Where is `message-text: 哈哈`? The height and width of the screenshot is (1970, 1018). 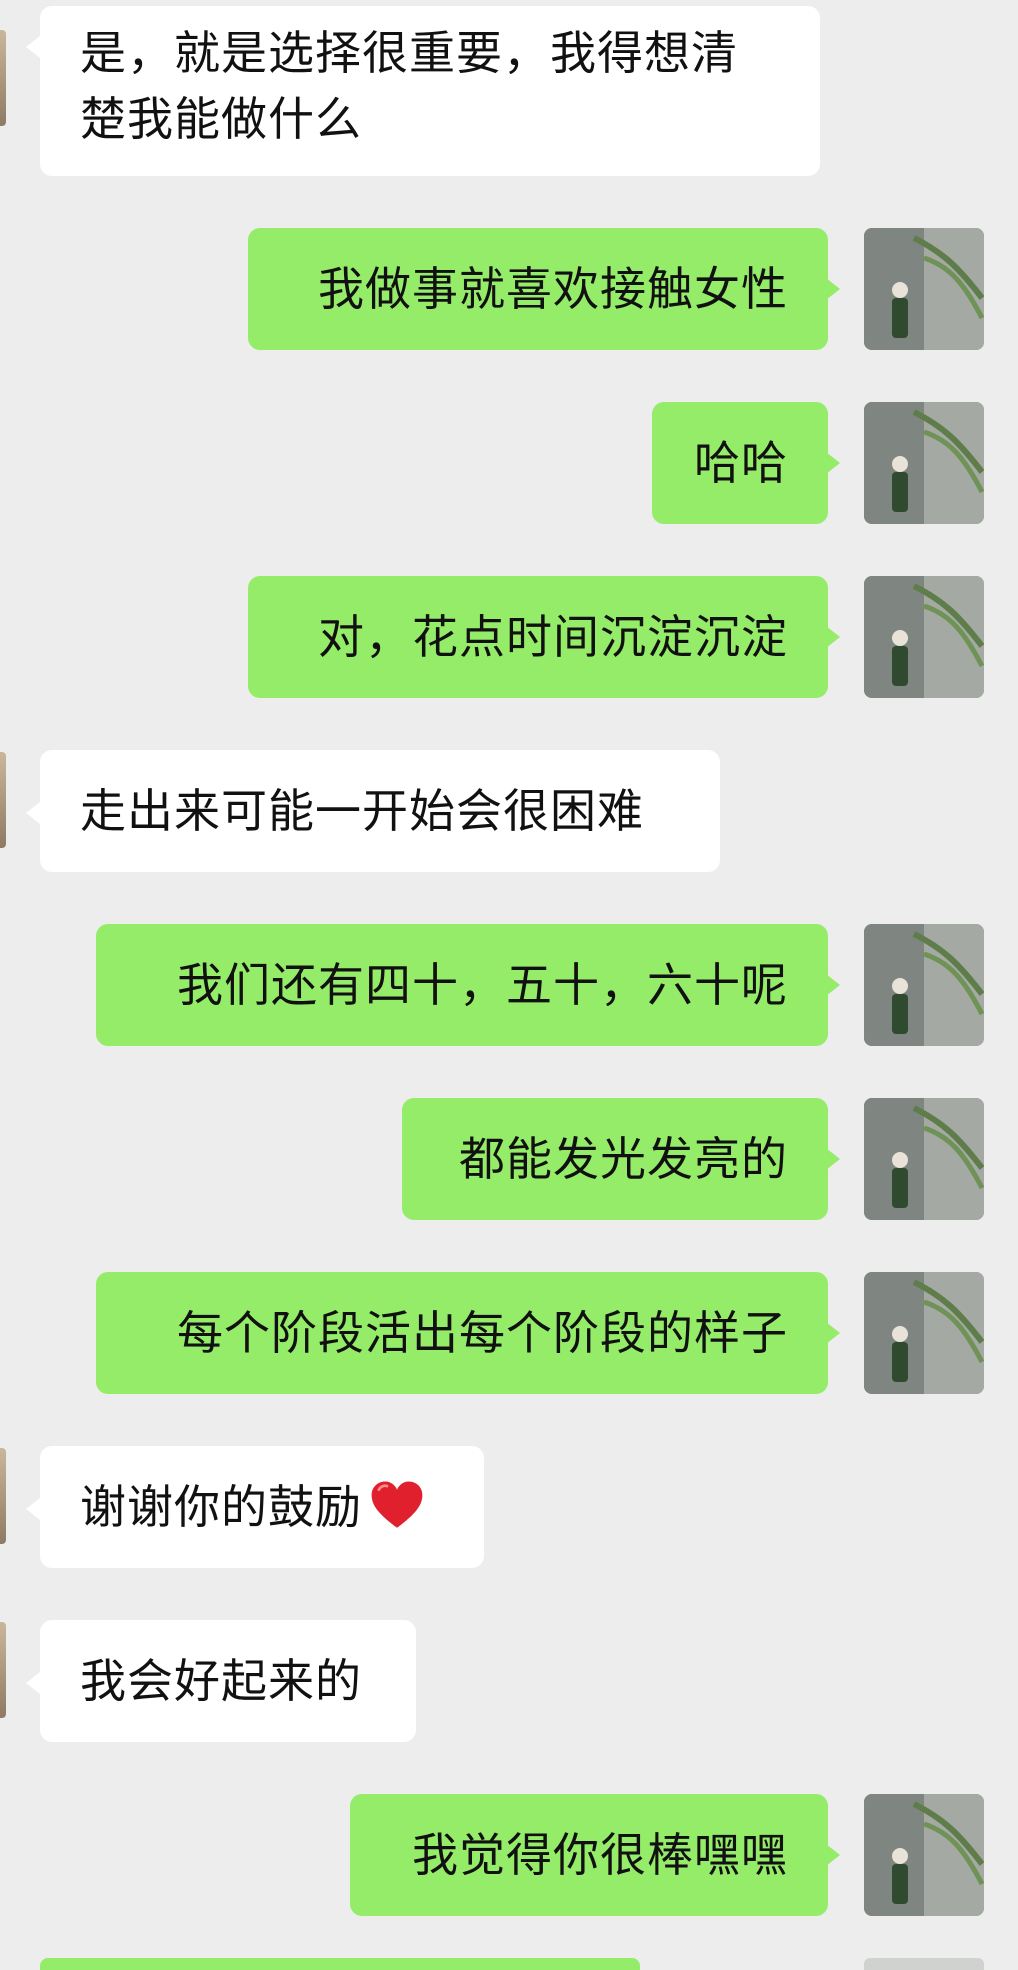
message-text: 哈哈 is located at coordinates (741, 463).